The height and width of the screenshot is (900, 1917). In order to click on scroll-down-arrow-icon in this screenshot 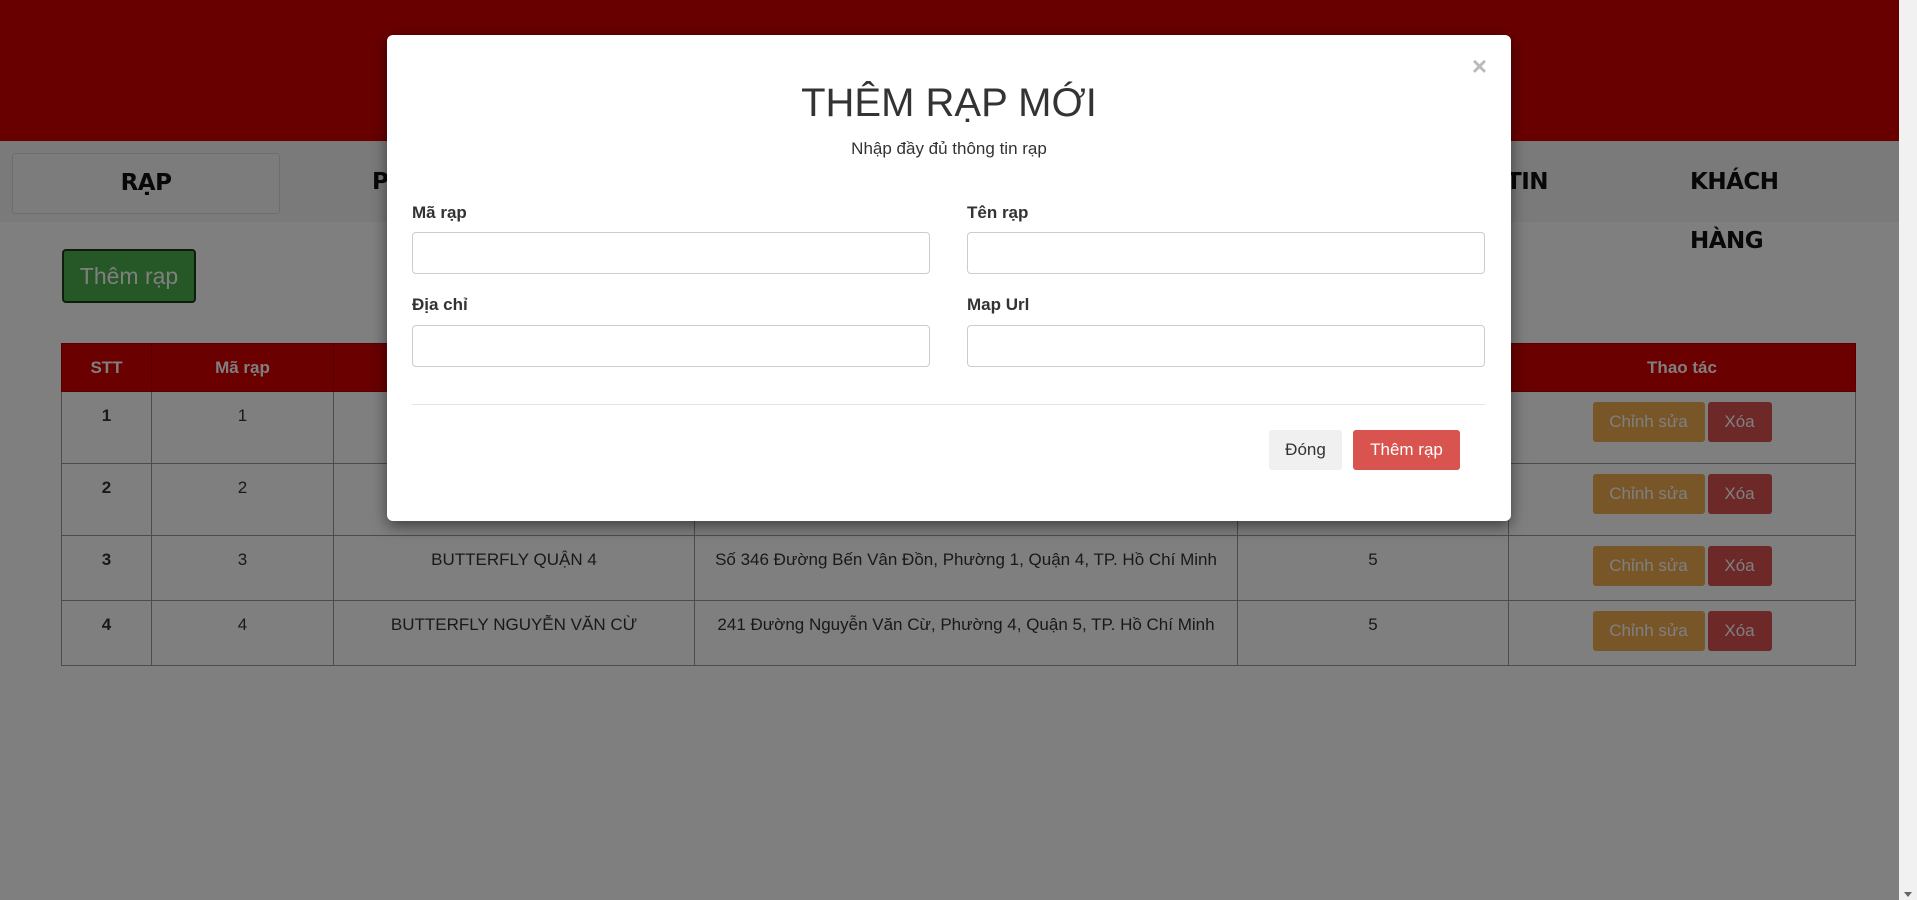, I will do `click(1908, 894)`.